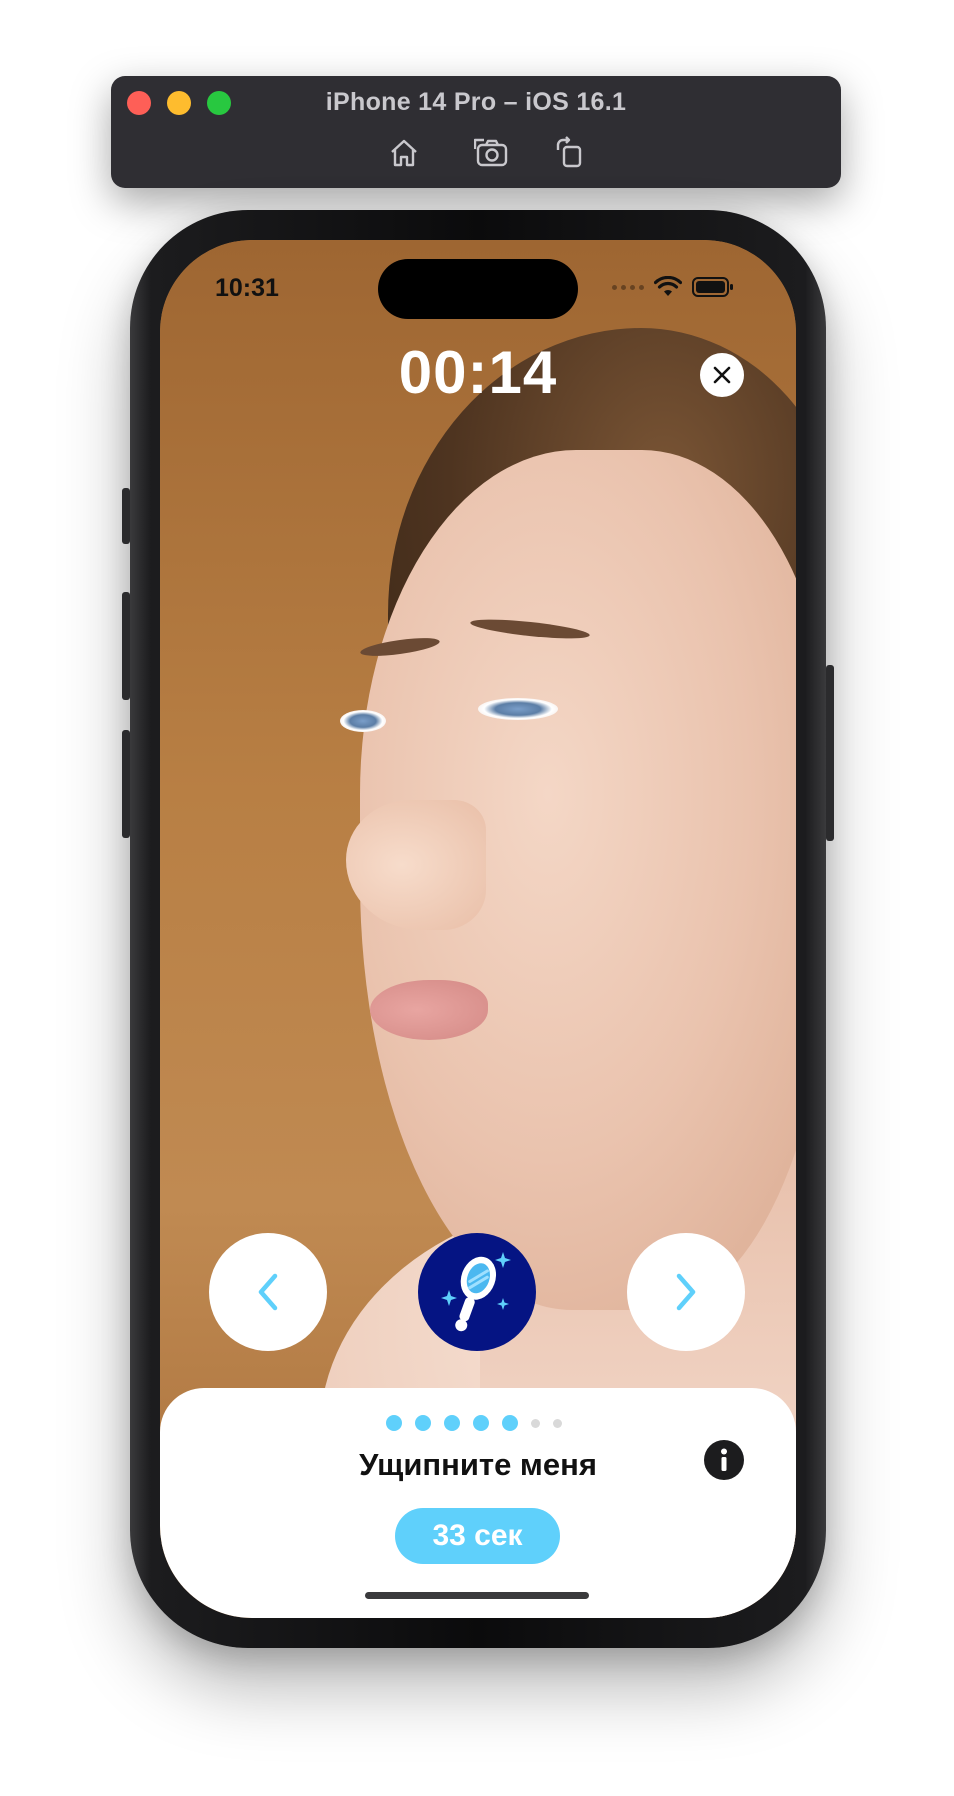  I want to click on progress-dots, so click(474, 1423).